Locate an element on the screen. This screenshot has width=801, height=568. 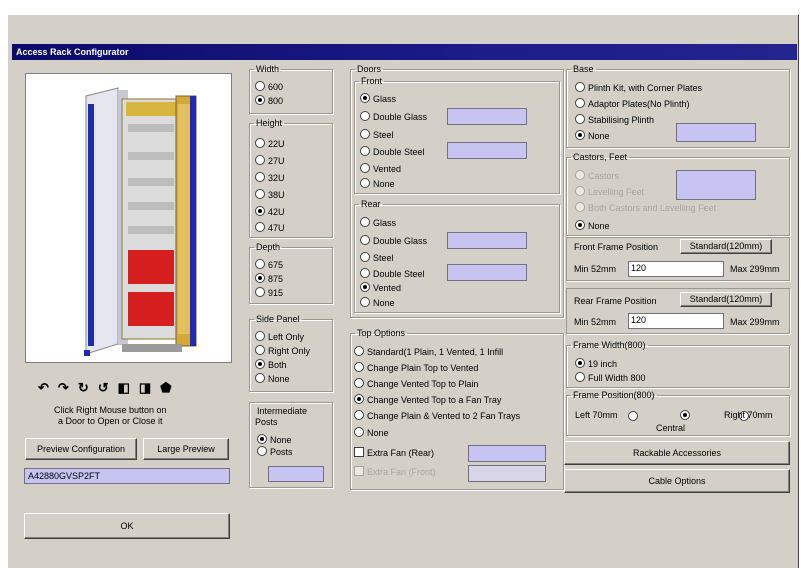
front-door-option-double-steel: Double Steel is located at coordinates (392, 152).